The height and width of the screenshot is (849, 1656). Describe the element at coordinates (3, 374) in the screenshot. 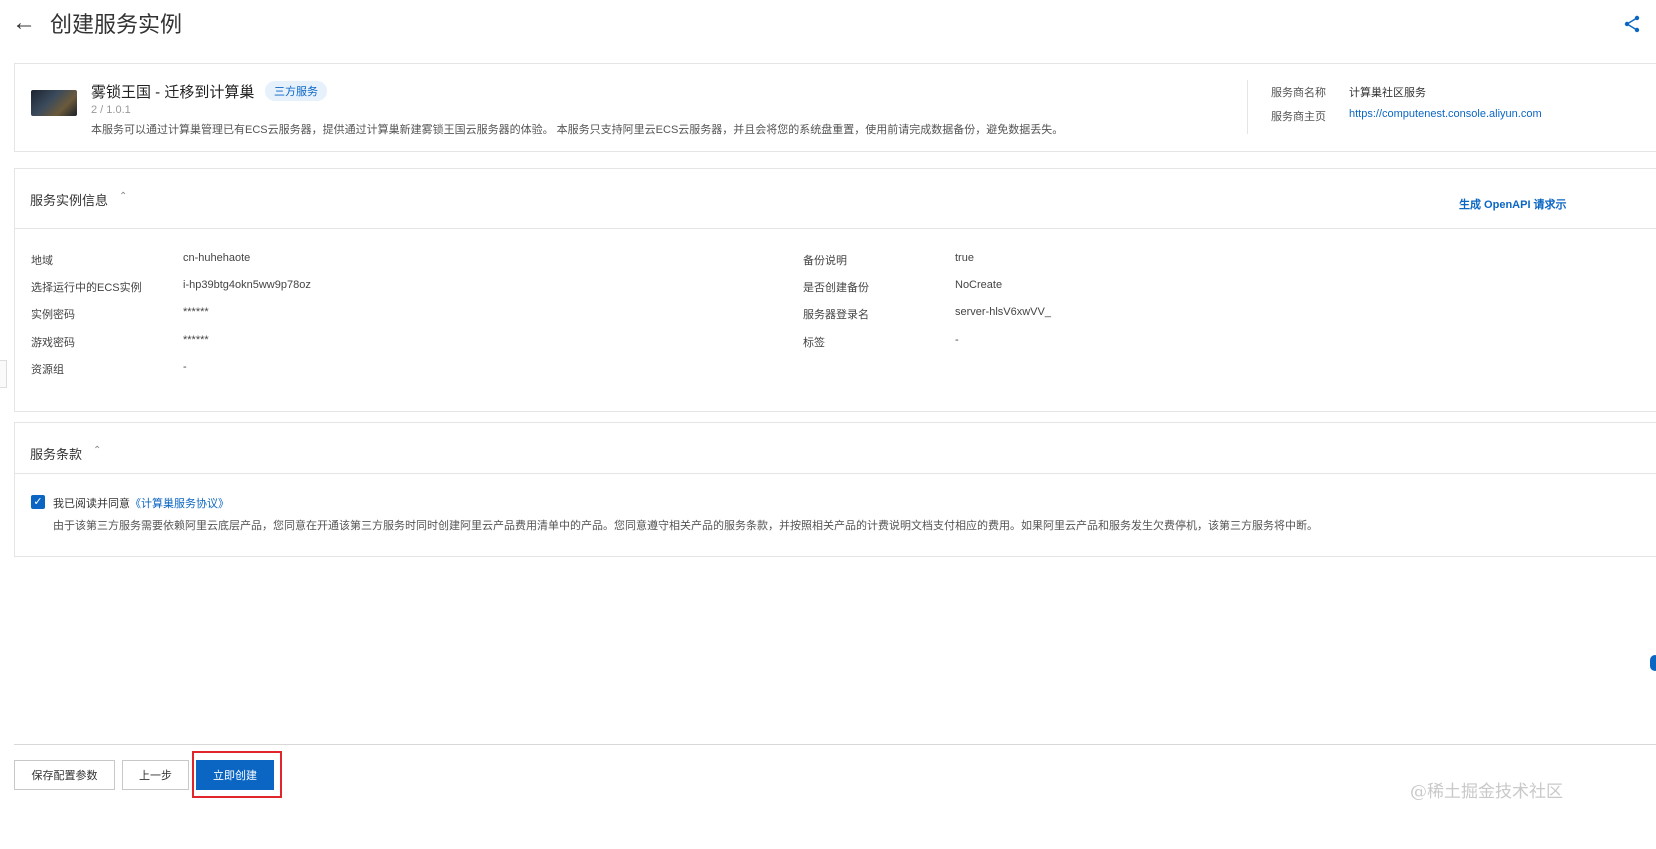

I see `side-drawer-handle` at that location.